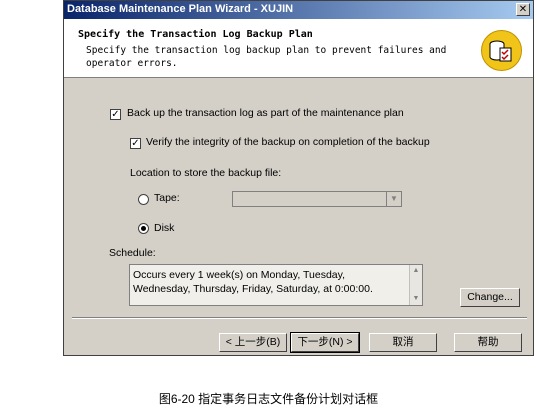 The width and height of the screenshot is (537, 409). I want to click on separator, so click(299, 318).